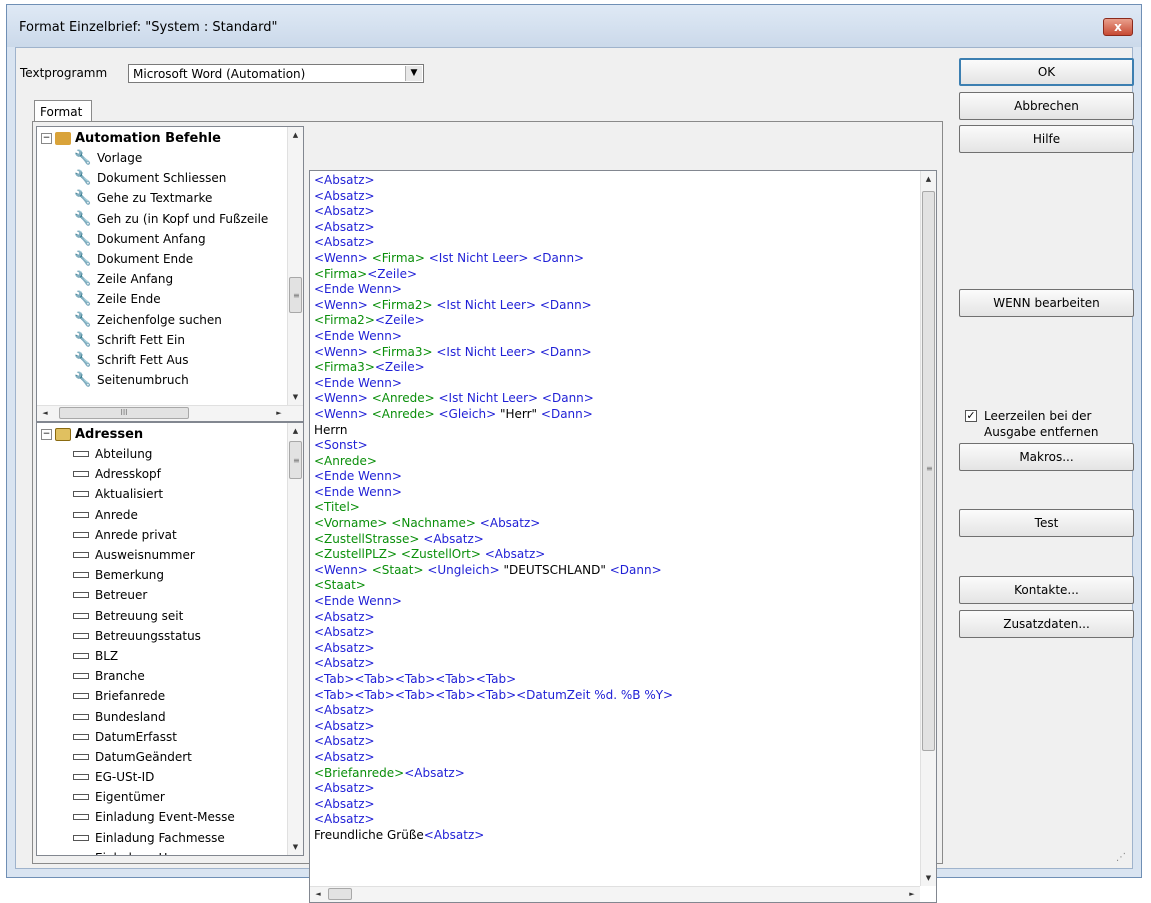 The width and height of the screenshot is (1151, 903). What do you see at coordinates (170, 158) in the screenshot?
I see `command-item: 🔧Vorlage` at bounding box center [170, 158].